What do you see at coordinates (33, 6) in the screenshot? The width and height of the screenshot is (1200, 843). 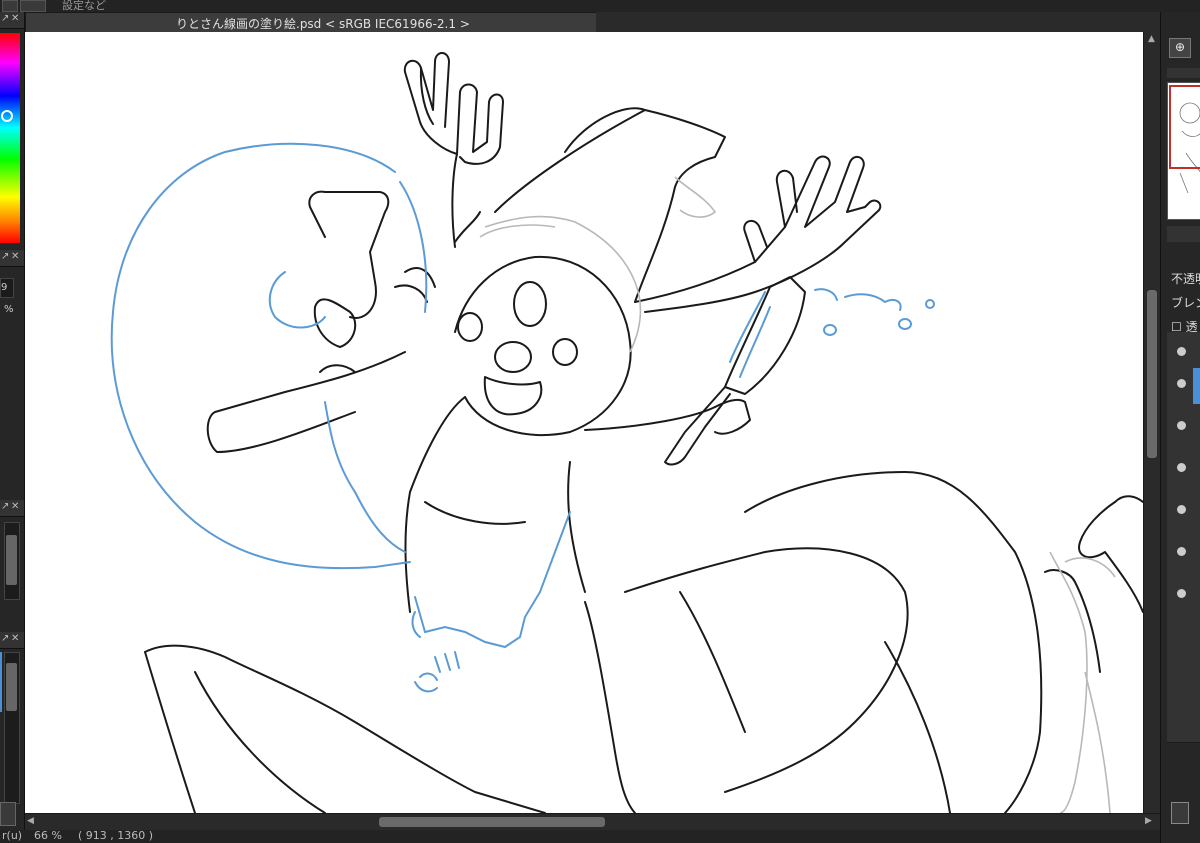 I see `toolbar-dropdown` at bounding box center [33, 6].